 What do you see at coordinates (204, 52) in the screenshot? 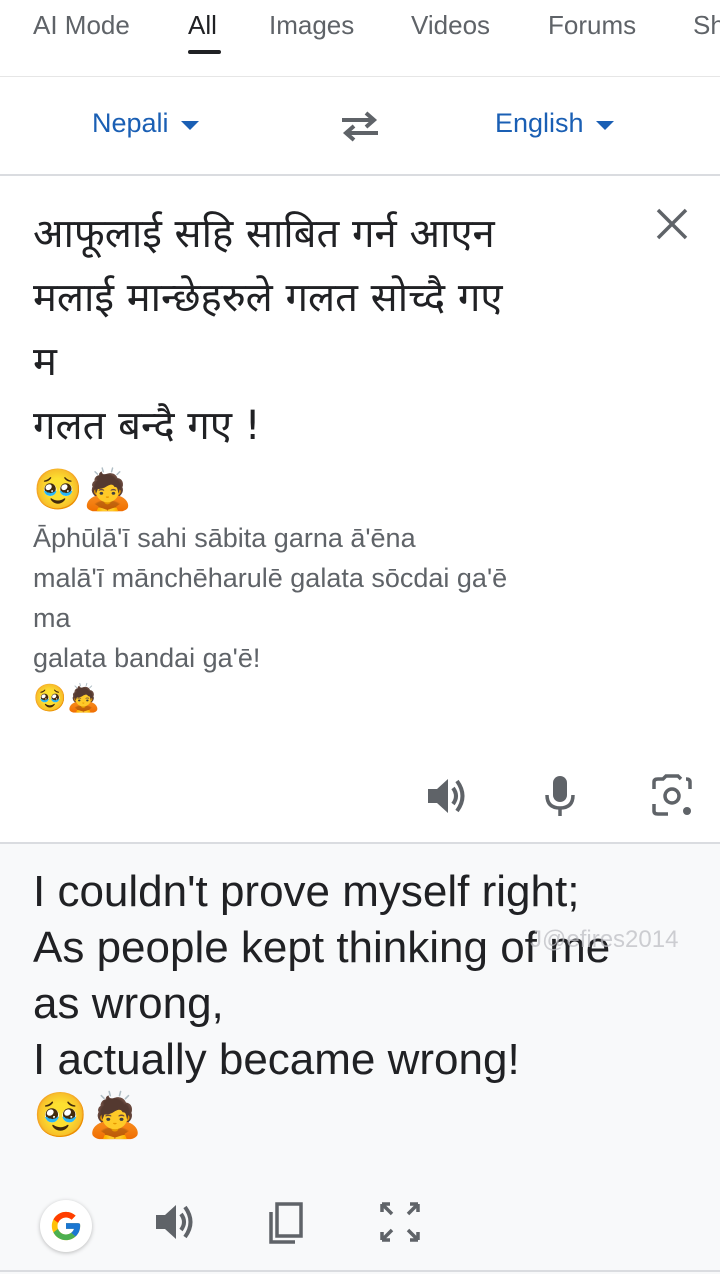
I see `active-tab-indicator` at bounding box center [204, 52].